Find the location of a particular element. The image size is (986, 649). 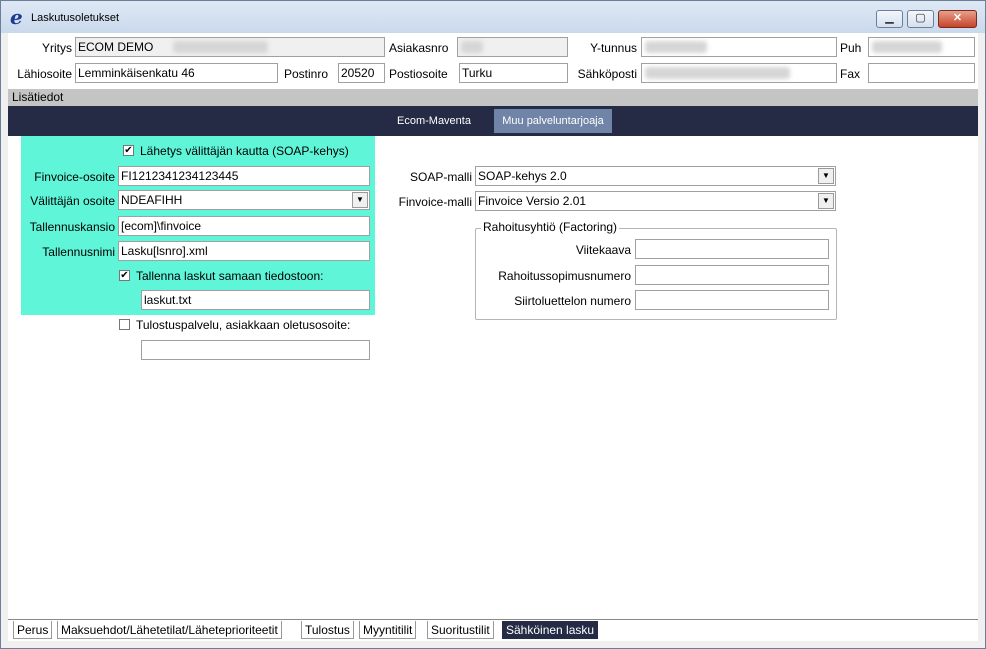

tallennuskansio-field: [ecom]\finvoice is located at coordinates (244, 226).